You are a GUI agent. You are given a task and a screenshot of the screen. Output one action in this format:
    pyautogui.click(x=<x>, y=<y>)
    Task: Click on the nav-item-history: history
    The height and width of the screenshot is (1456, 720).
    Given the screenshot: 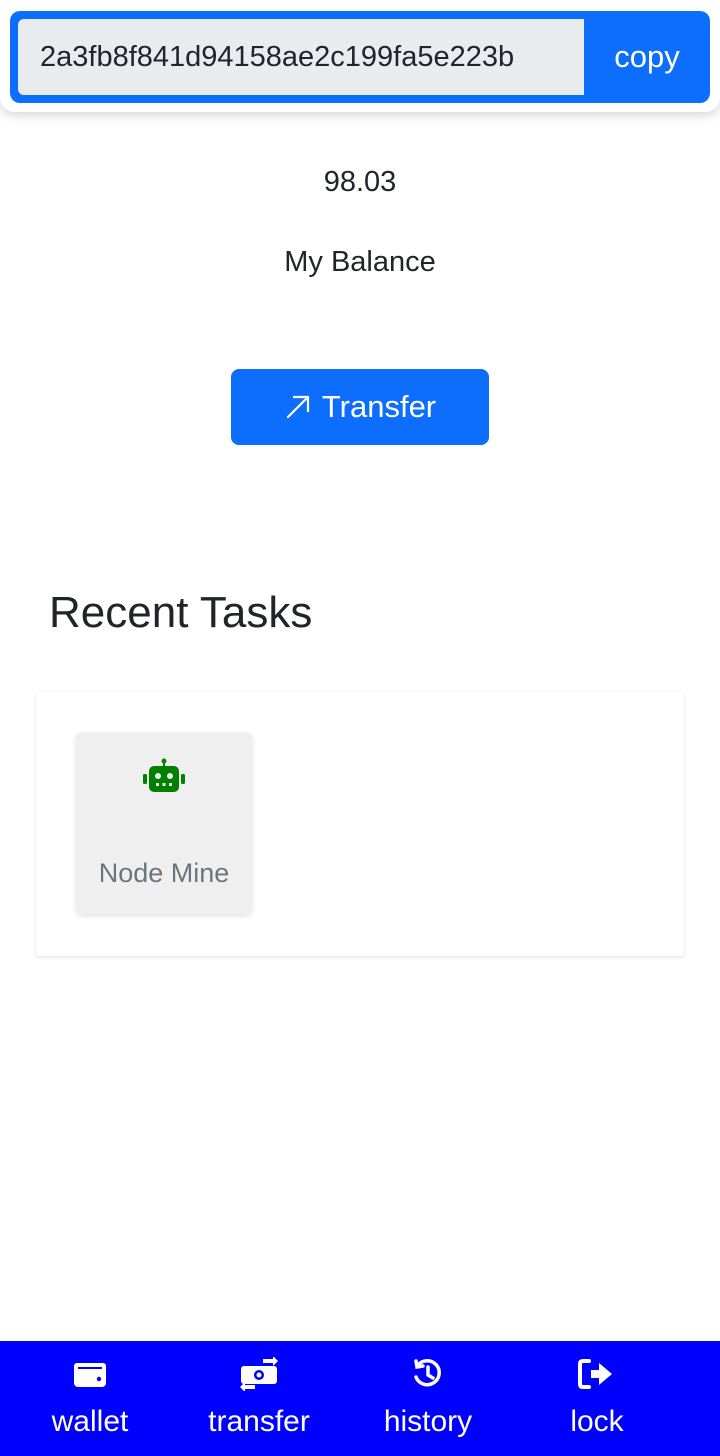 What is the action you would take?
    pyautogui.click(x=428, y=1398)
    